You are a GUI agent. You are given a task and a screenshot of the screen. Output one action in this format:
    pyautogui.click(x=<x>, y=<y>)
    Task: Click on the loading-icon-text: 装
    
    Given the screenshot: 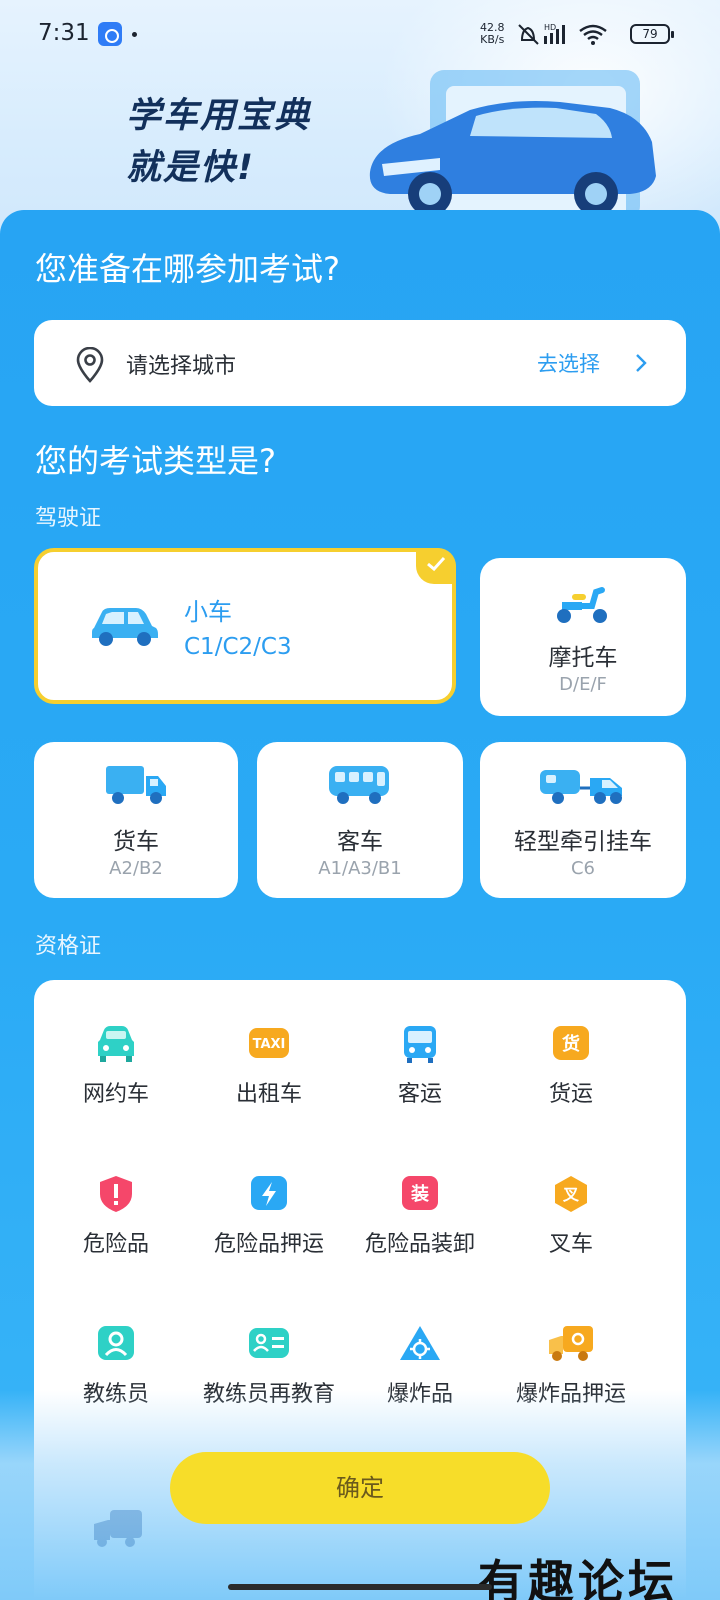 What is the action you would take?
    pyautogui.click(x=420, y=1194)
    